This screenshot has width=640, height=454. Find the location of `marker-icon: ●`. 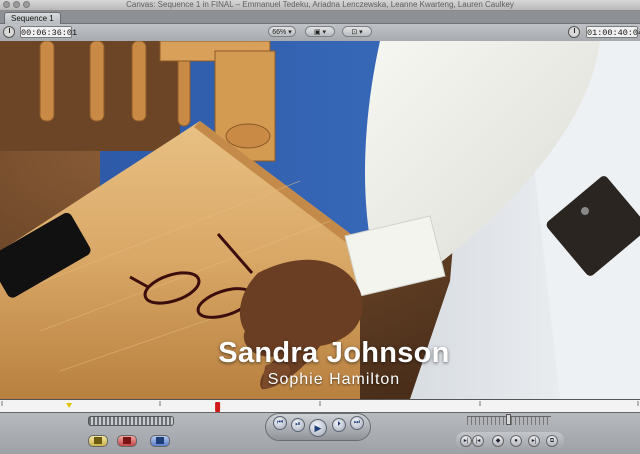

marker-icon: ● is located at coordinates (516, 441).